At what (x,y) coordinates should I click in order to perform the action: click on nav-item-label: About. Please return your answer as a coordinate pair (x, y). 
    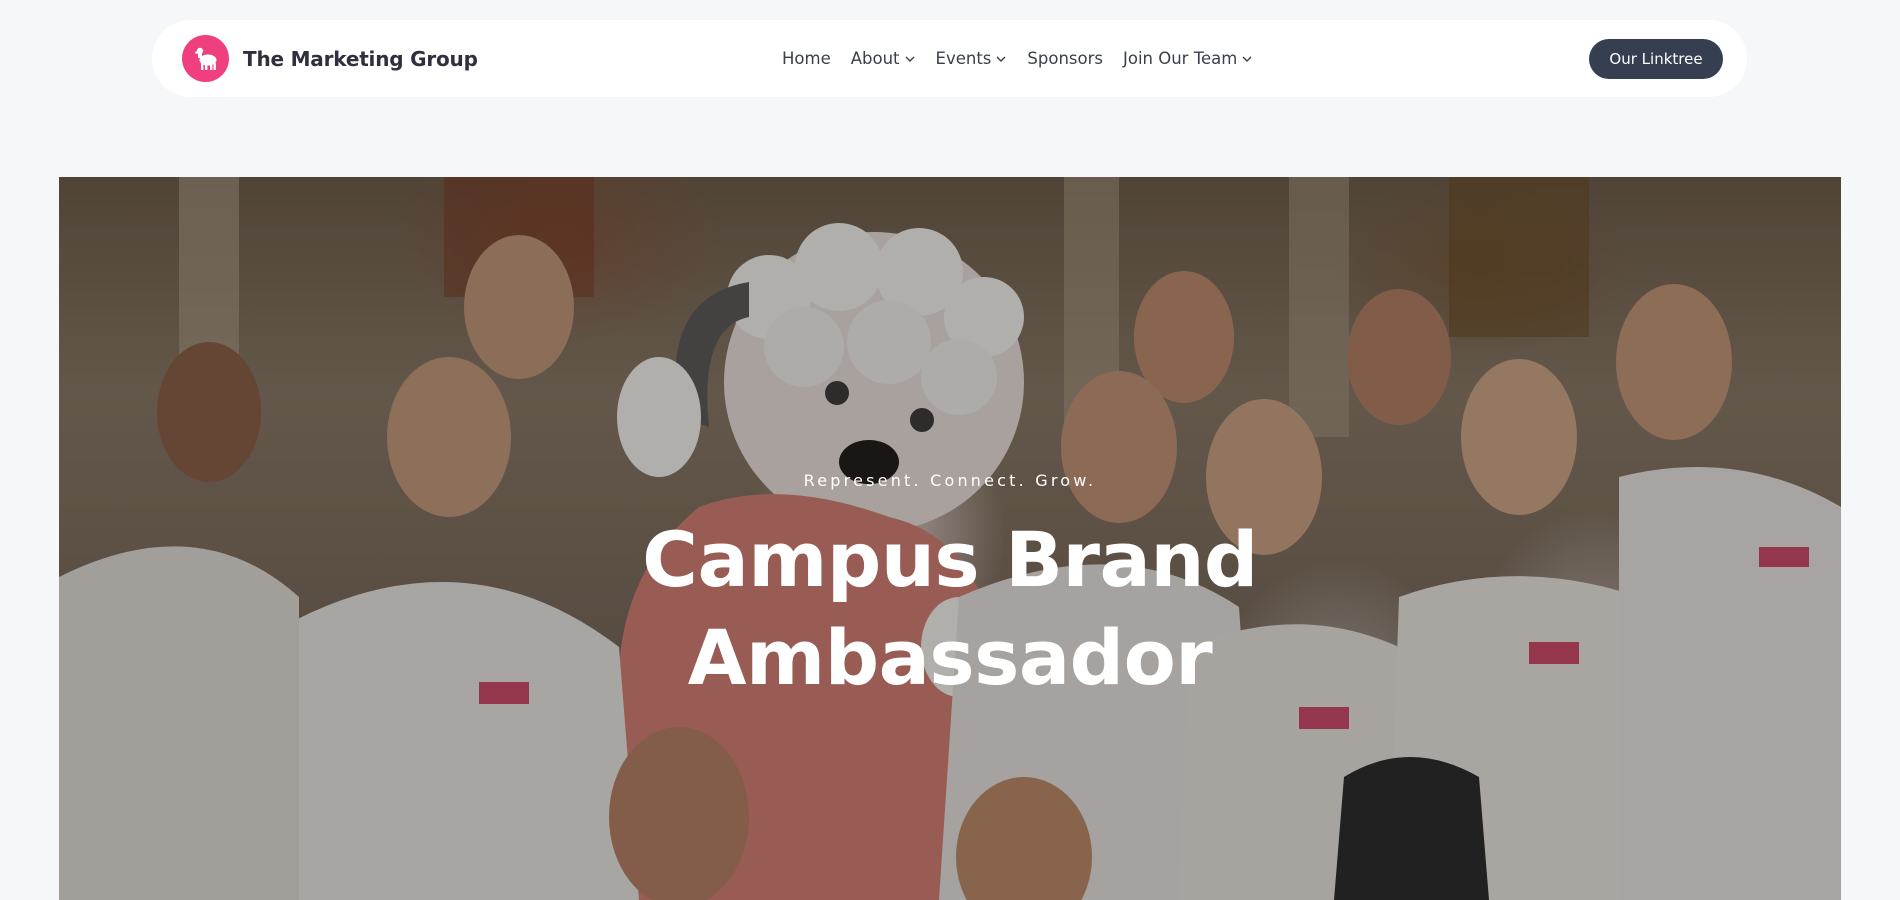
    Looking at the image, I should click on (875, 58).